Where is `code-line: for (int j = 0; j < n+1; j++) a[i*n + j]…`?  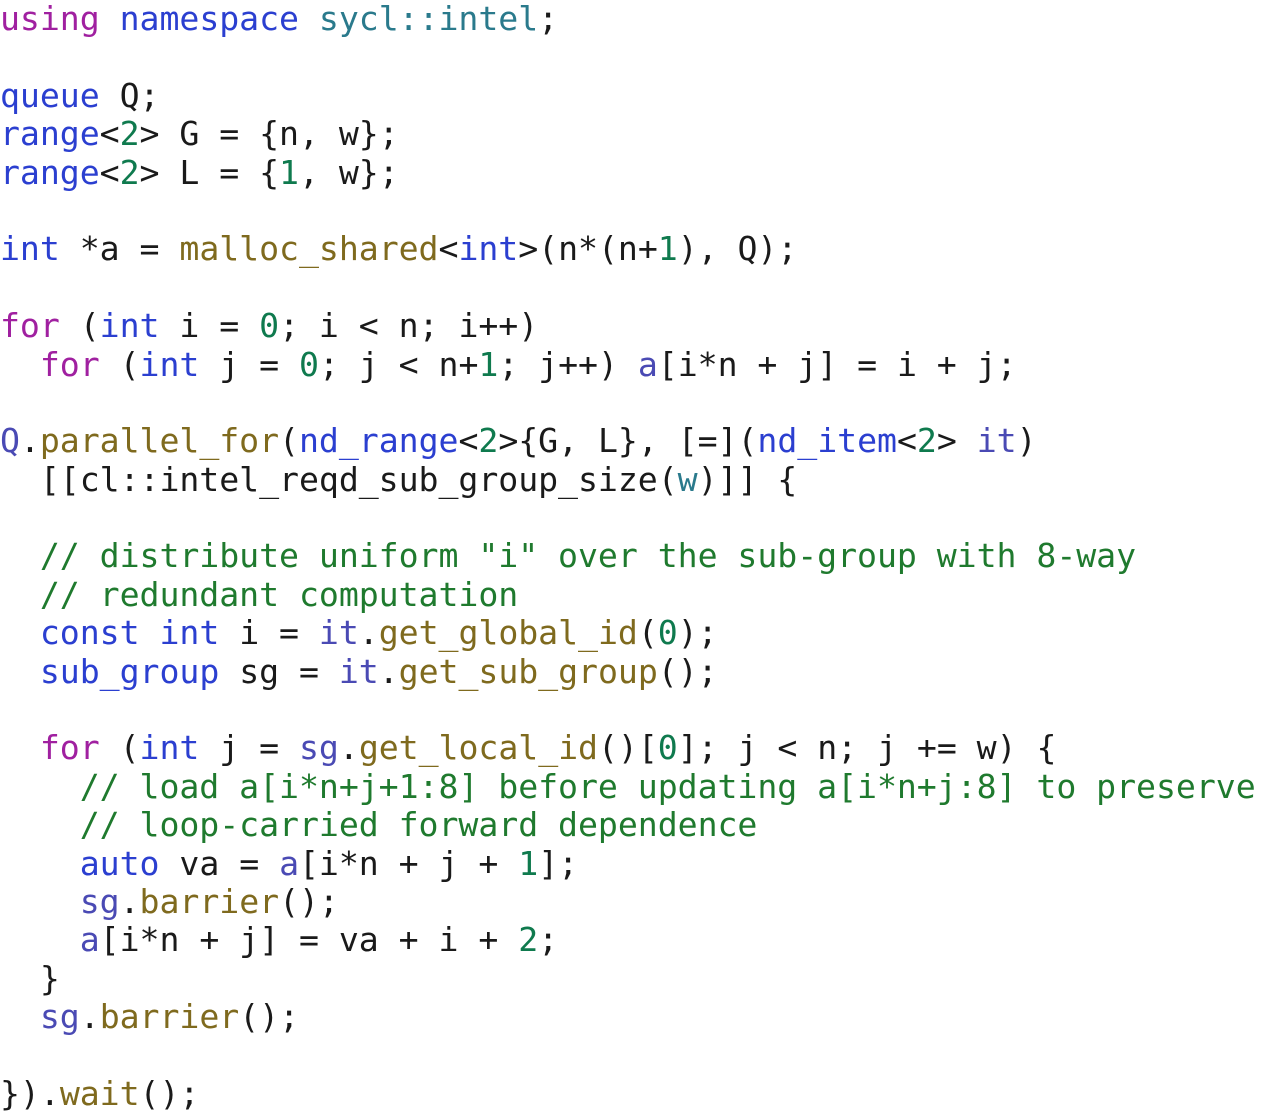
code-line: for (int j = 0; j < n+1; j++) a[i*n + j]… is located at coordinates (631, 364).